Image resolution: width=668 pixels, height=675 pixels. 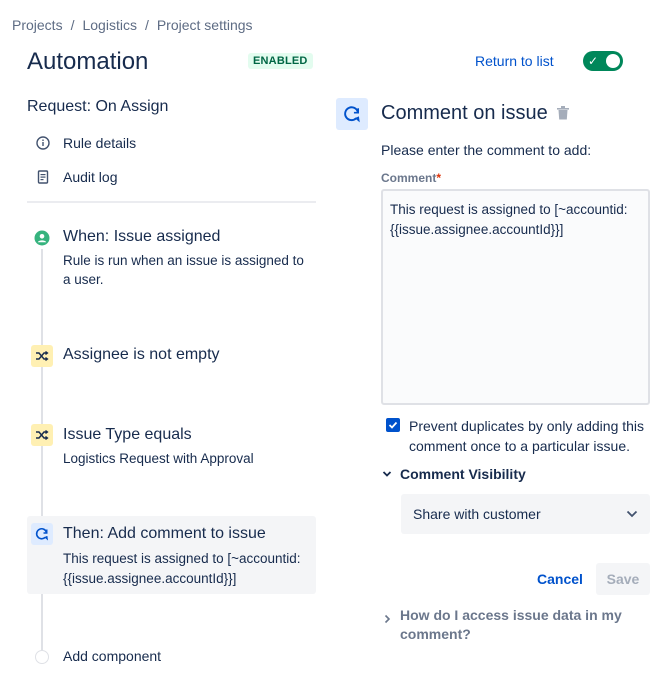 What do you see at coordinates (613, 61) in the screenshot?
I see `toggle-knob` at bounding box center [613, 61].